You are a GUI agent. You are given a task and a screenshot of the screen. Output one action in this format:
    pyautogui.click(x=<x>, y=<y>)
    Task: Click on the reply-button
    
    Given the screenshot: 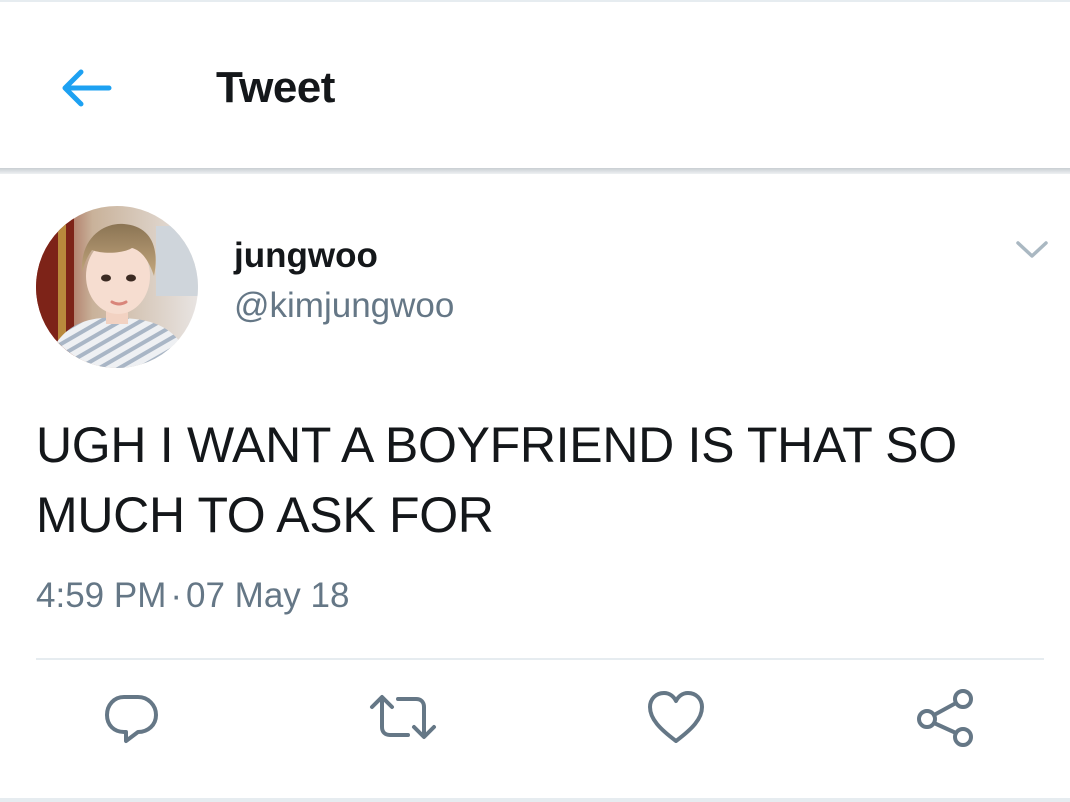 What is the action you would take?
    pyautogui.click(x=132, y=717)
    